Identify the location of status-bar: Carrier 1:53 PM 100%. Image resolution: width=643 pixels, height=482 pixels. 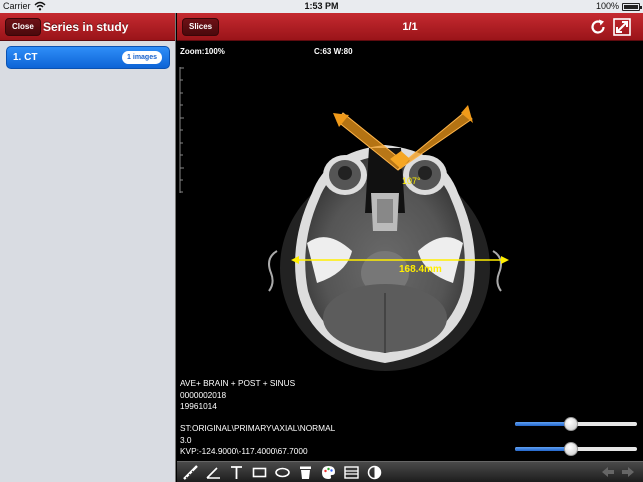
(321, 6).